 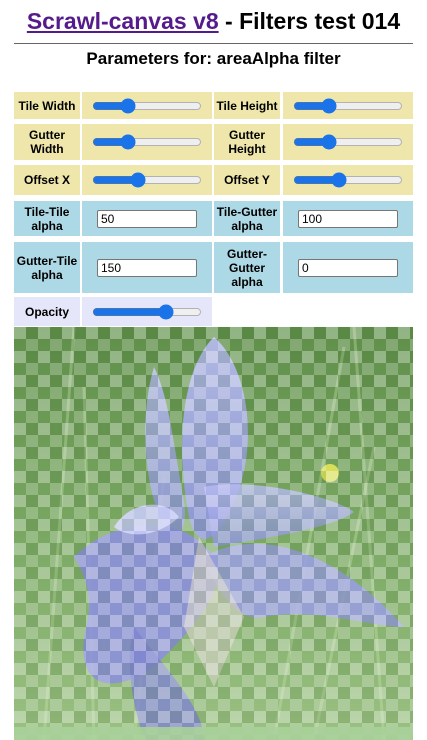 What do you see at coordinates (47, 180) in the screenshot?
I see `offset-x-label: Offset X` at bounding box center [47, 180].